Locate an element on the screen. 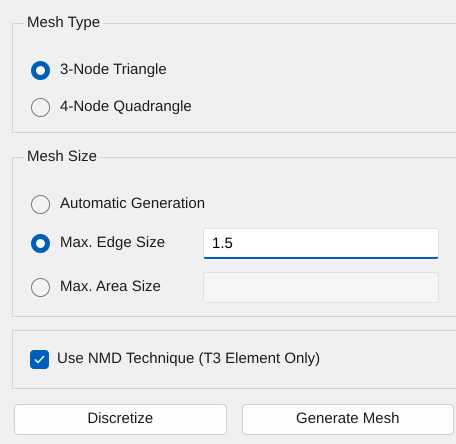 The image size is (456, 444). check-icon is located at coordinates (39, 359).